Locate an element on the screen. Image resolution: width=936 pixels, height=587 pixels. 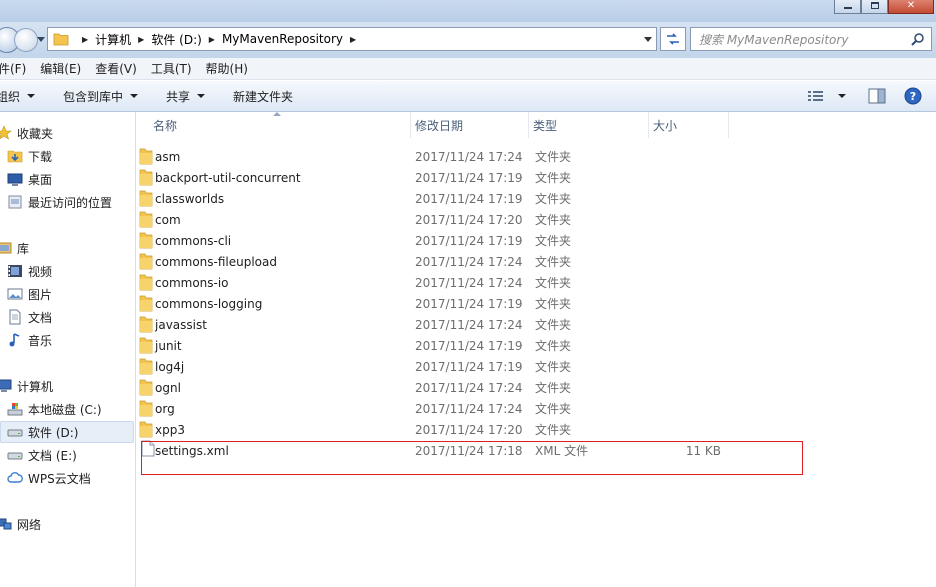
preview-pane-icon is located at coordinates (877, 96).